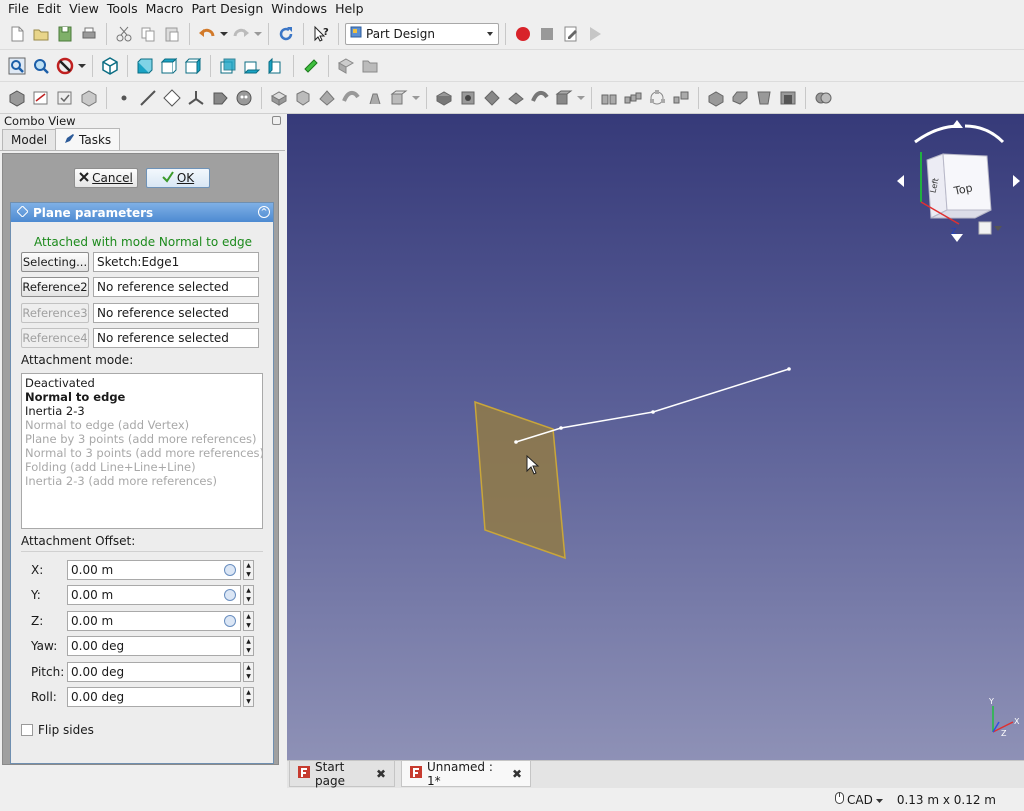 Image resolution: width=1024 pixels, height=811 pixels. Describe the element at coordinates (657, 98) in the screenshot. I see `polar-pattern-icon` at that location.